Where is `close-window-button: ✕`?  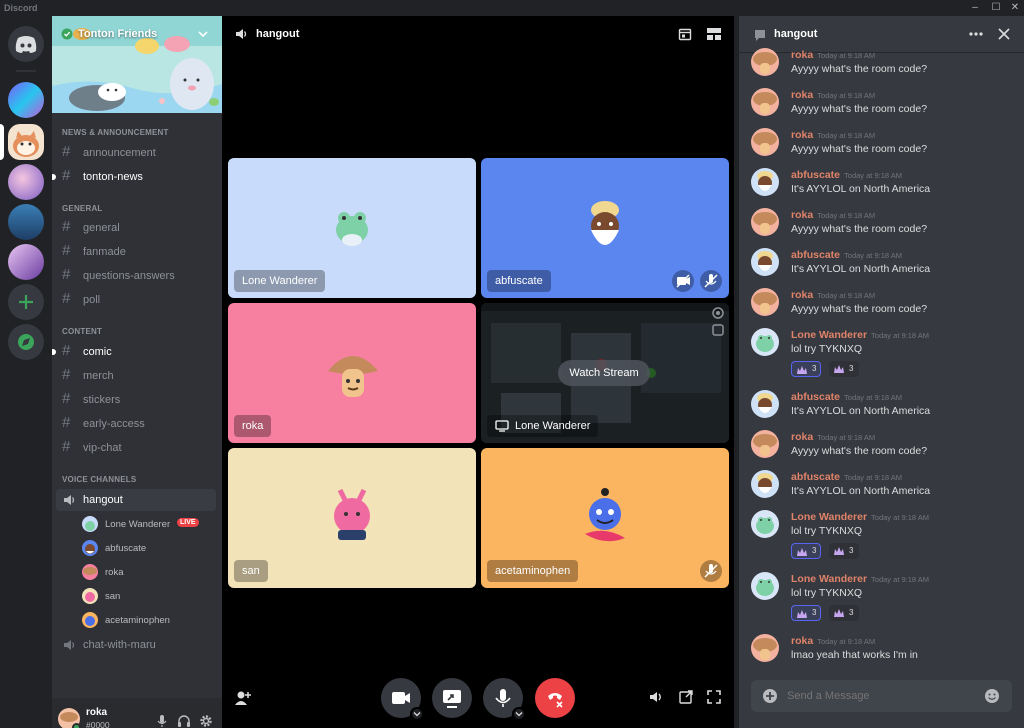
close-window-button: ✕ is located at coordinates (1015, 8).